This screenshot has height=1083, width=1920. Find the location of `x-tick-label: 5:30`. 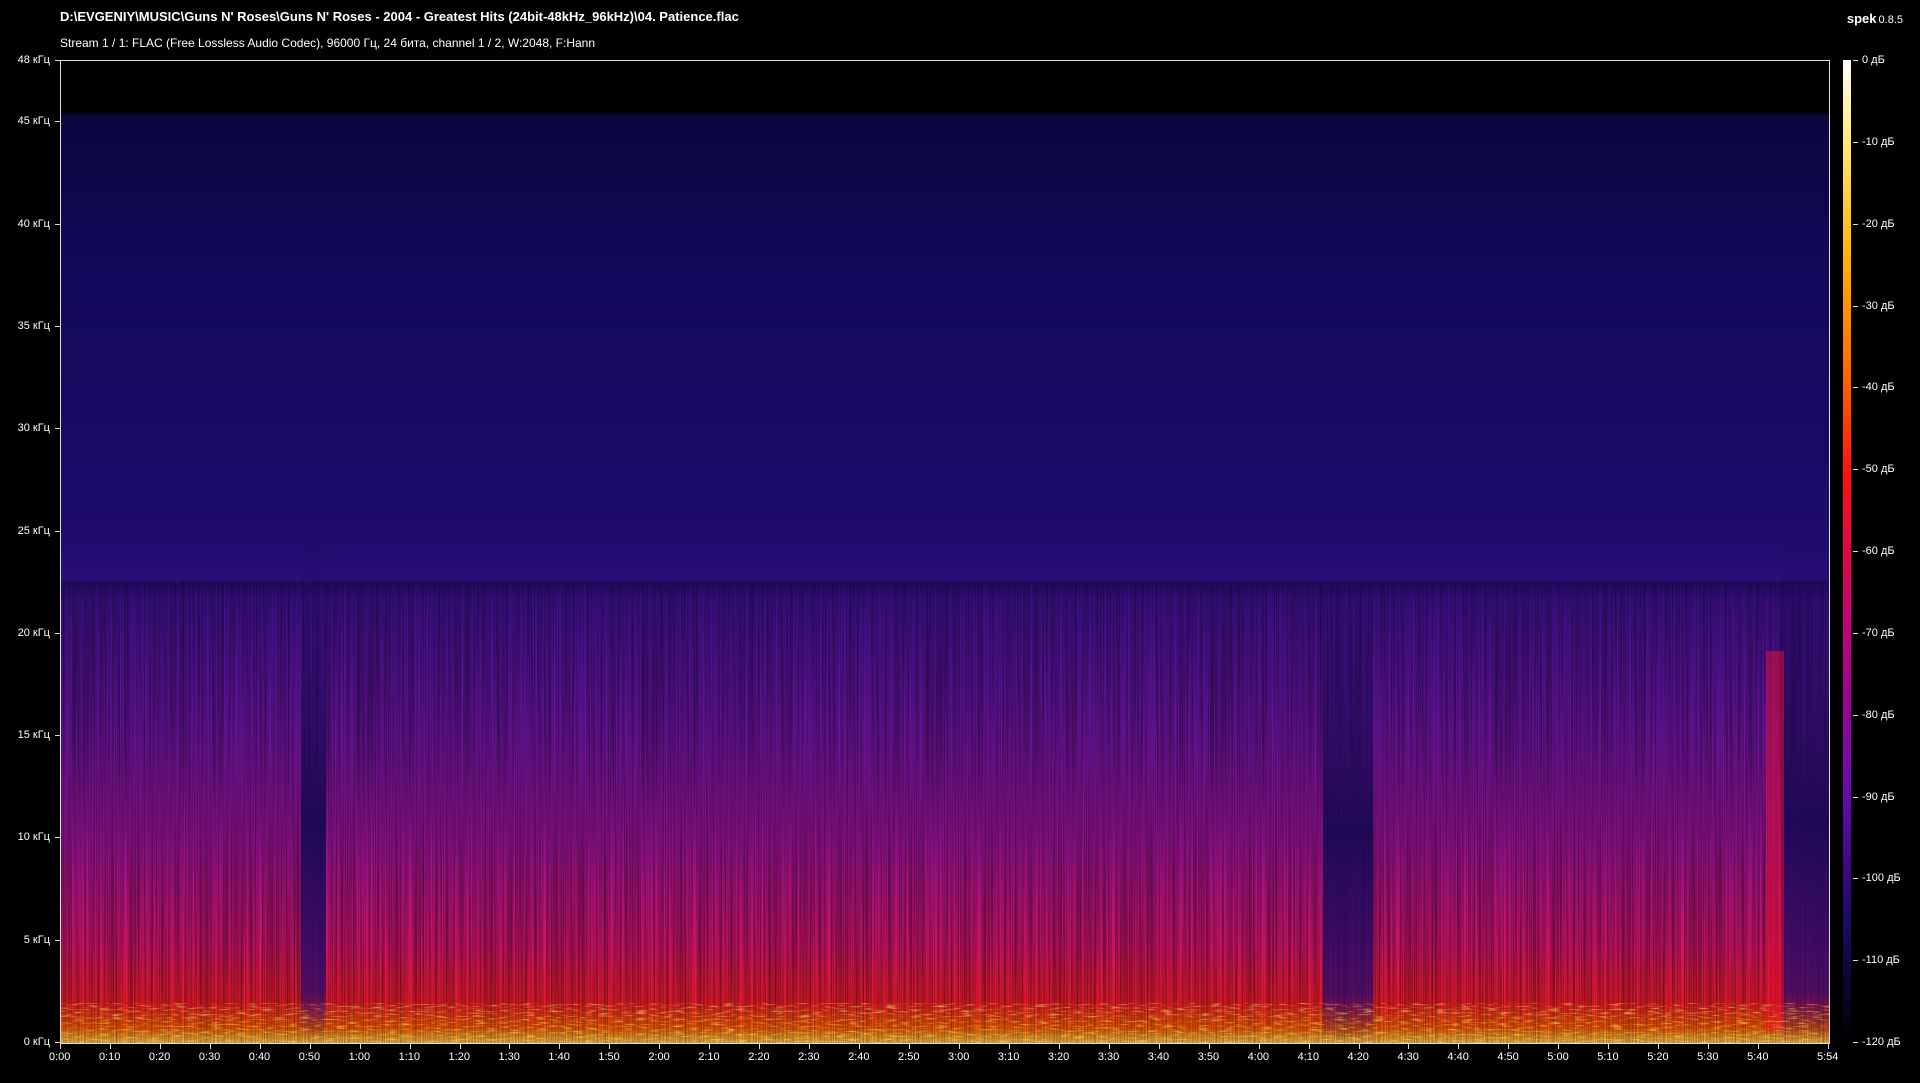

x-tick-label: 5:30 is located at coordinates (1708, 1057).